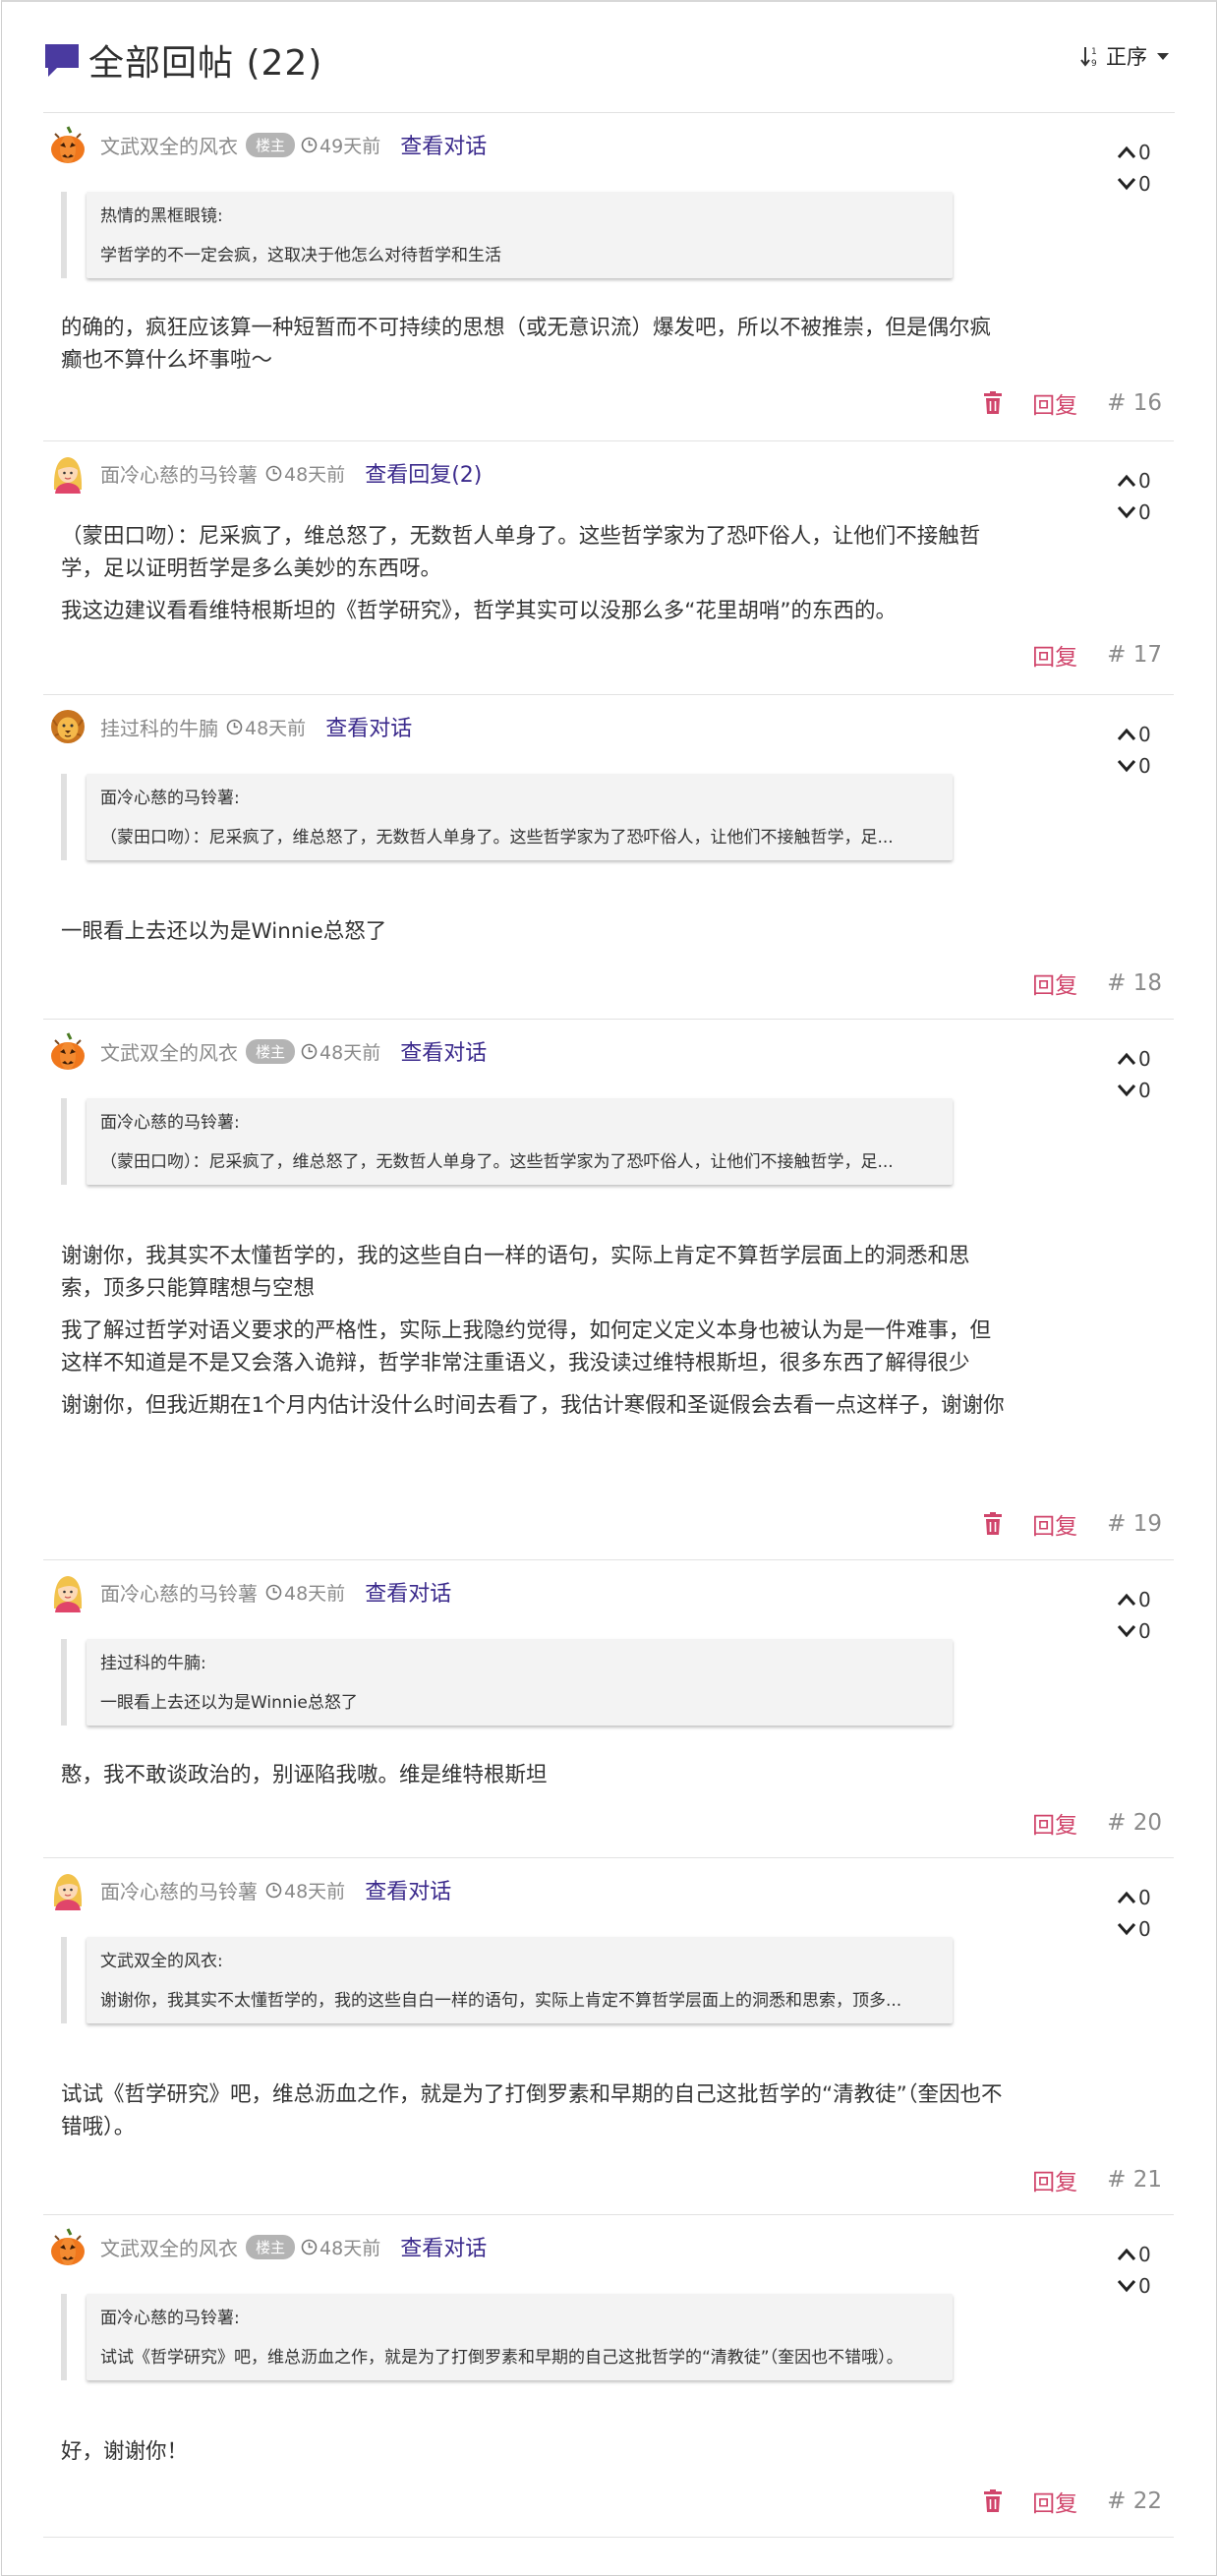 The image size is (1218, 2576). Describe the element at coordinates (1124, 56) in the screenshot. I see `sort-dropdown: 1 9 正序` at that location.